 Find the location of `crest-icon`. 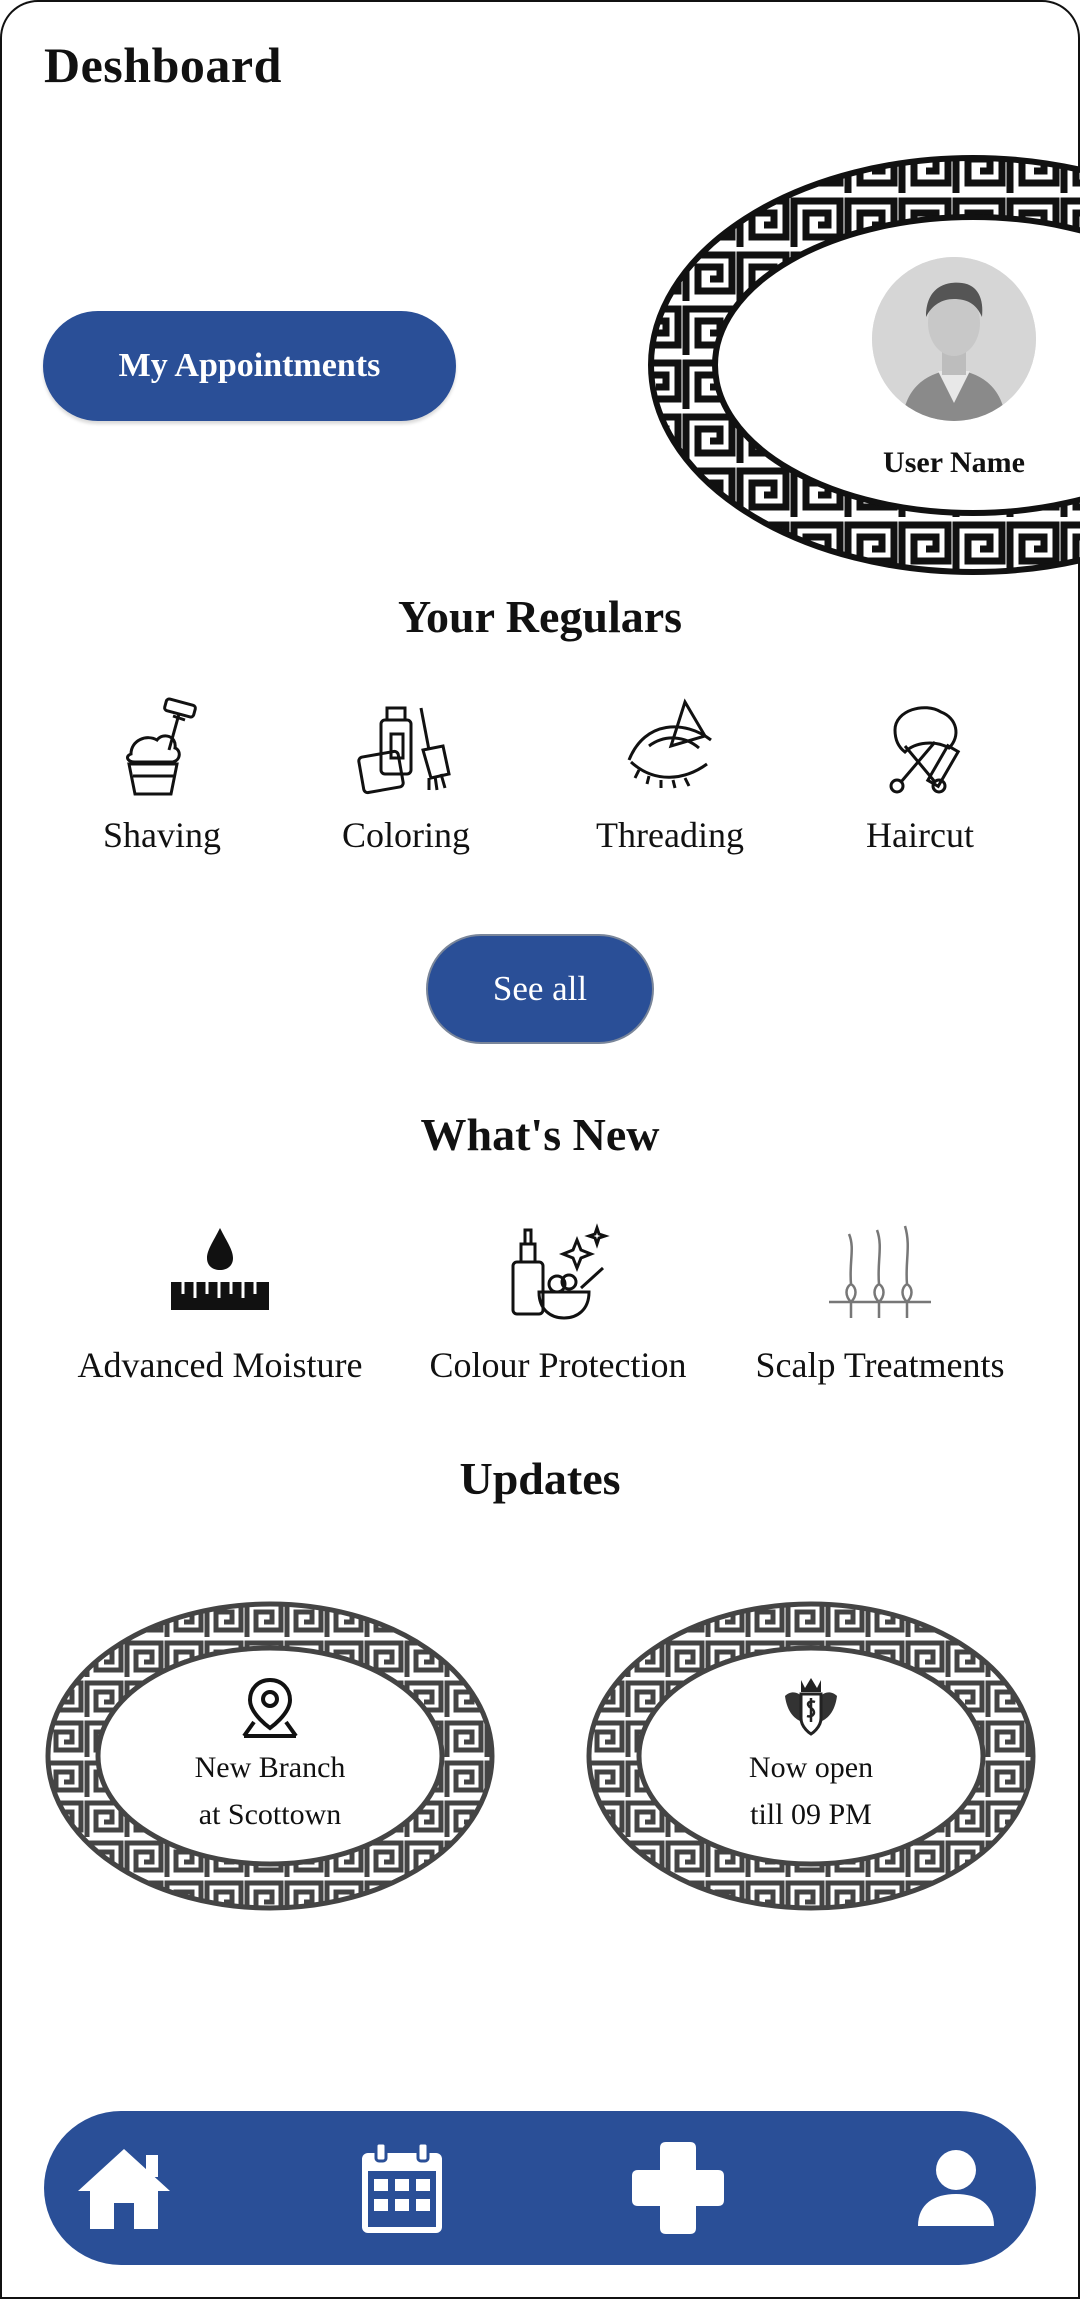

crest-icon is located at coordinates (811, 1707).